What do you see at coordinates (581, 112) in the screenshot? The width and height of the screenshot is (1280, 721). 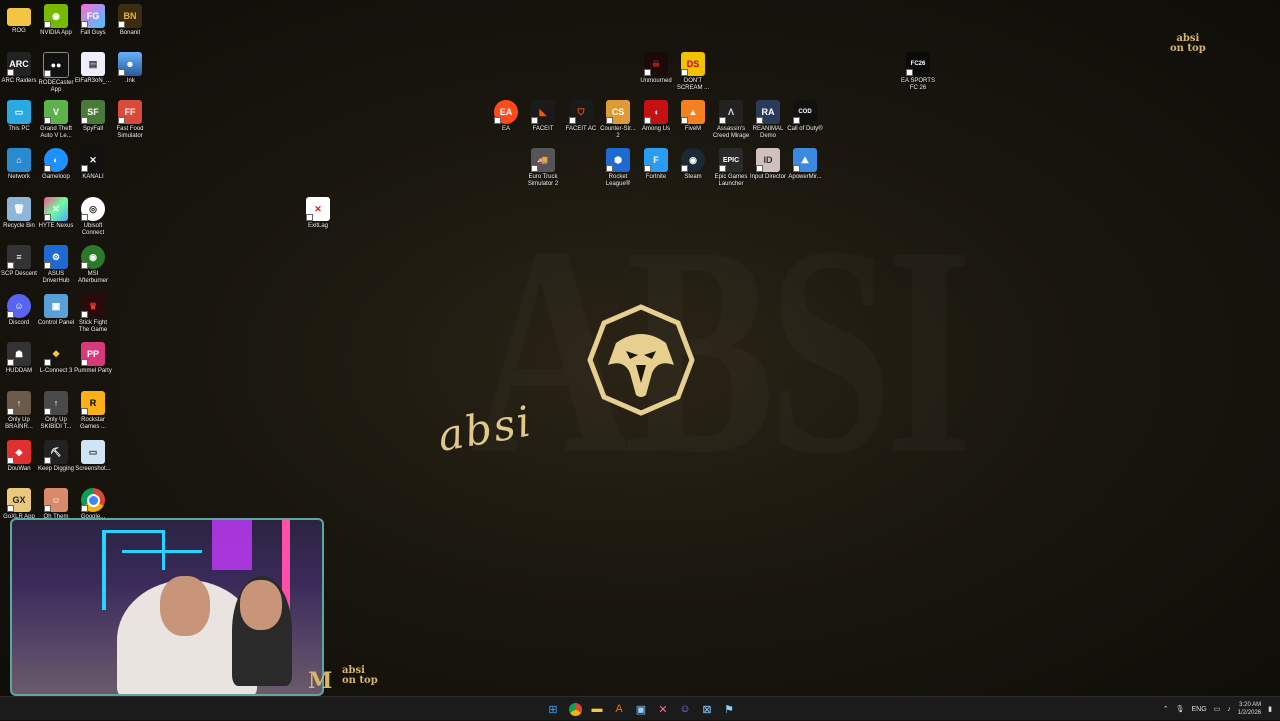 I see `faceit-ac-icon: ⛉` at bounding box center [581, 112].